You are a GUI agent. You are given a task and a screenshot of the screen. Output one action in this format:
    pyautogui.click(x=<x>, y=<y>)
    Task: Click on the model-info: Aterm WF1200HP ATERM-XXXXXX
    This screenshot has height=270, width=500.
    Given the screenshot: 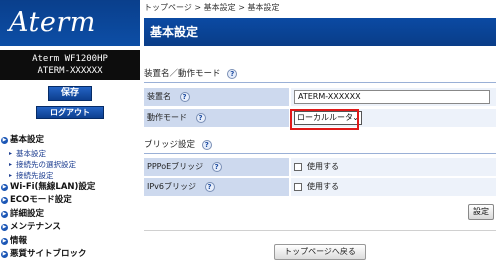 What is the action you would take?
    pyautogui.click(x=70, y=65)
    